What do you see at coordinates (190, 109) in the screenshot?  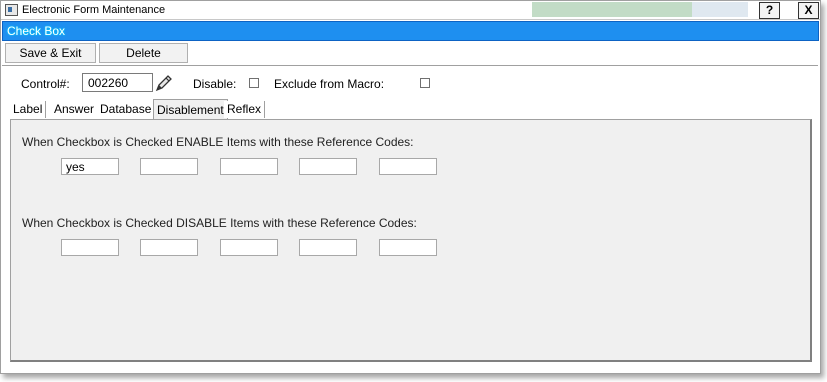 I see `tab-disablement: Disablement` at bounding box center [190, 109].